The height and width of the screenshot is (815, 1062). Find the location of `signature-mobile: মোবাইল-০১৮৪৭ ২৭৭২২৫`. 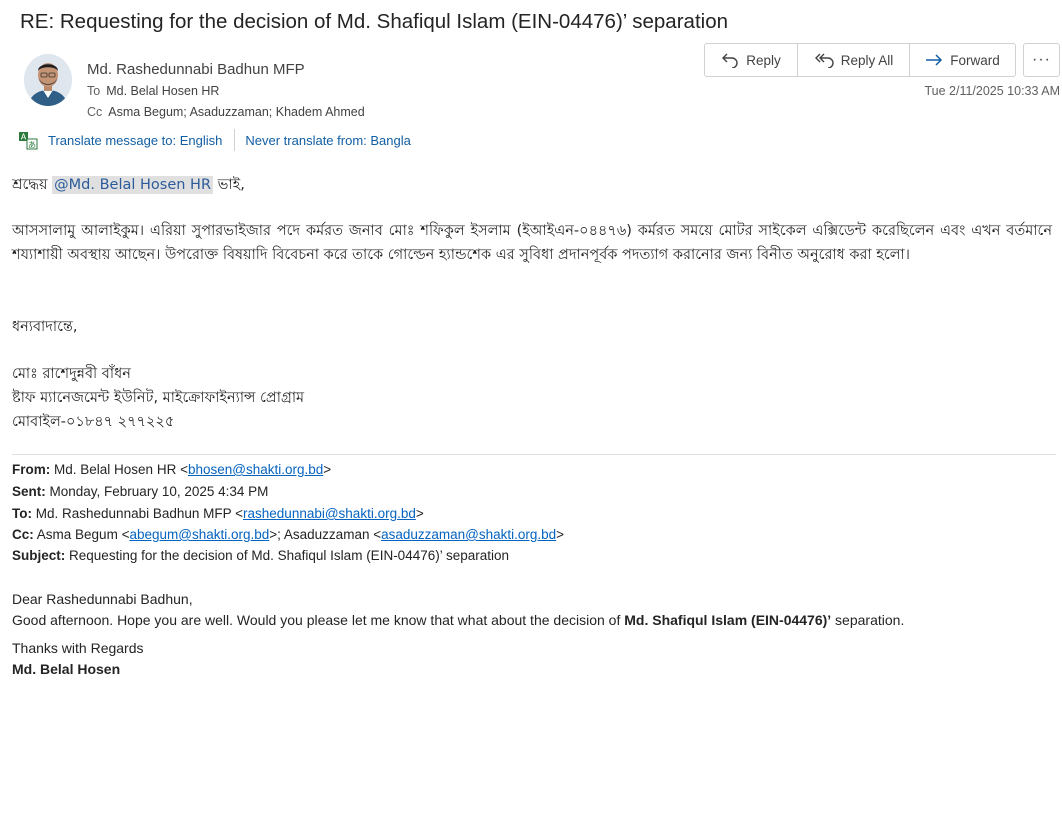

signature-mobile: মোবাইল-০১৮৪৭ ২৭৭২২৫ is located at coordinates (93, 422).